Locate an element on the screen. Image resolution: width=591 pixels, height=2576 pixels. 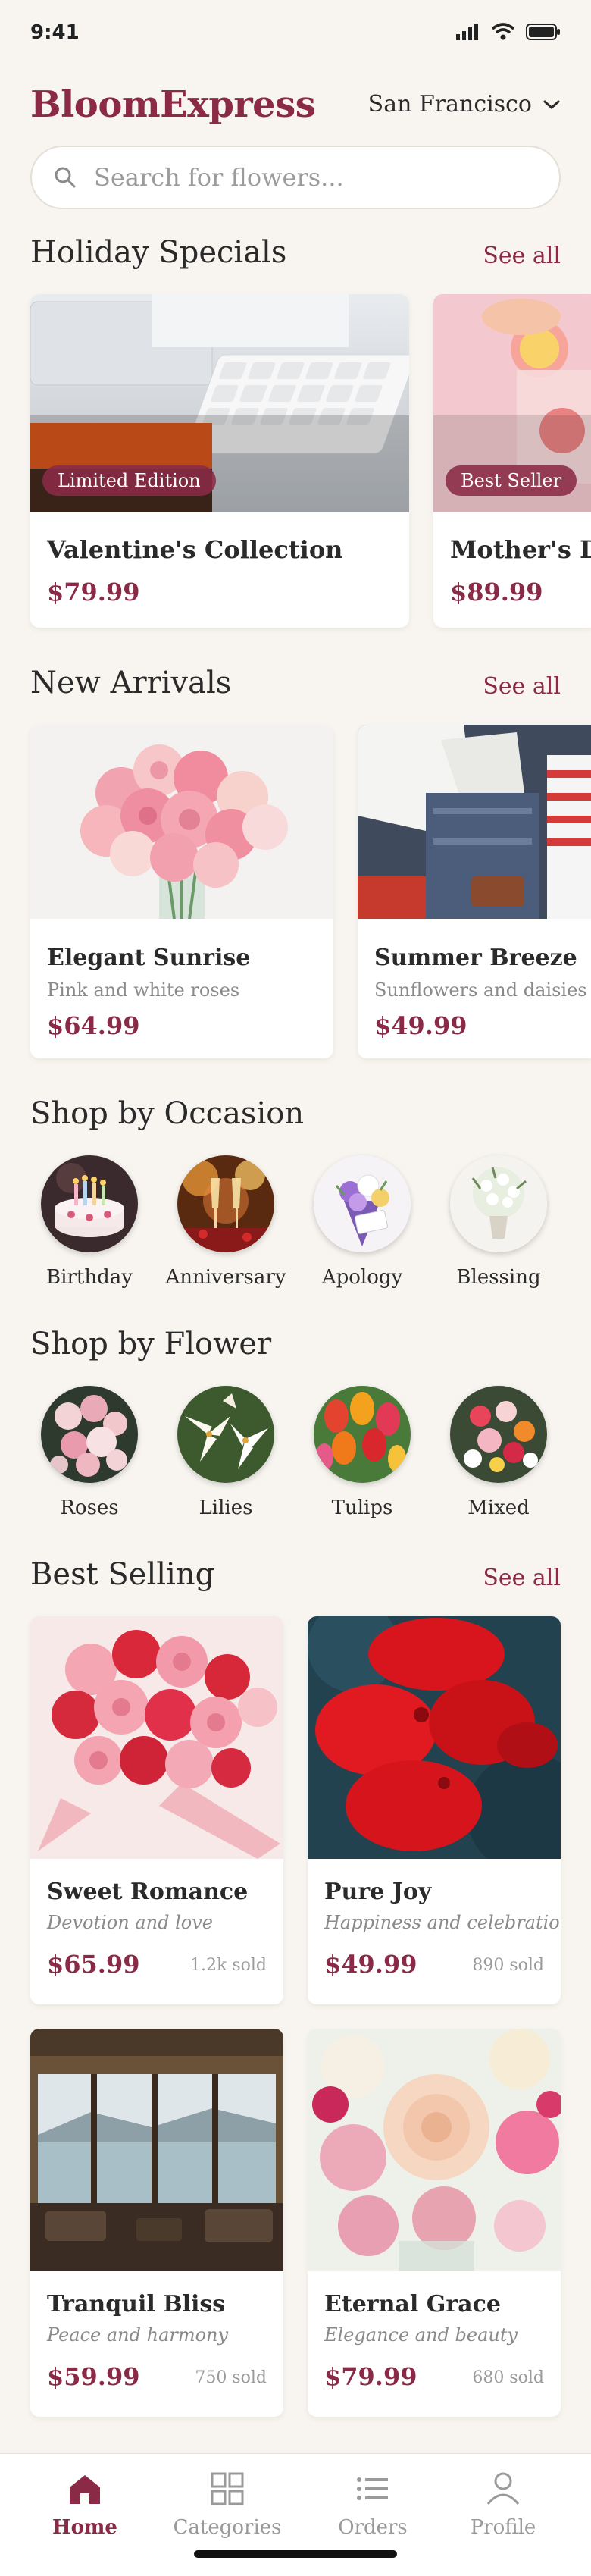
flower-label: Lilies is located at coordinates (226, 1508).